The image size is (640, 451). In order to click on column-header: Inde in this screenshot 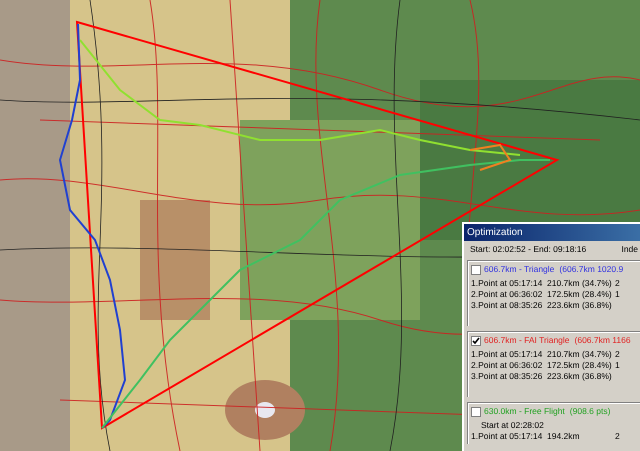, I will do `click(629, 249)`.